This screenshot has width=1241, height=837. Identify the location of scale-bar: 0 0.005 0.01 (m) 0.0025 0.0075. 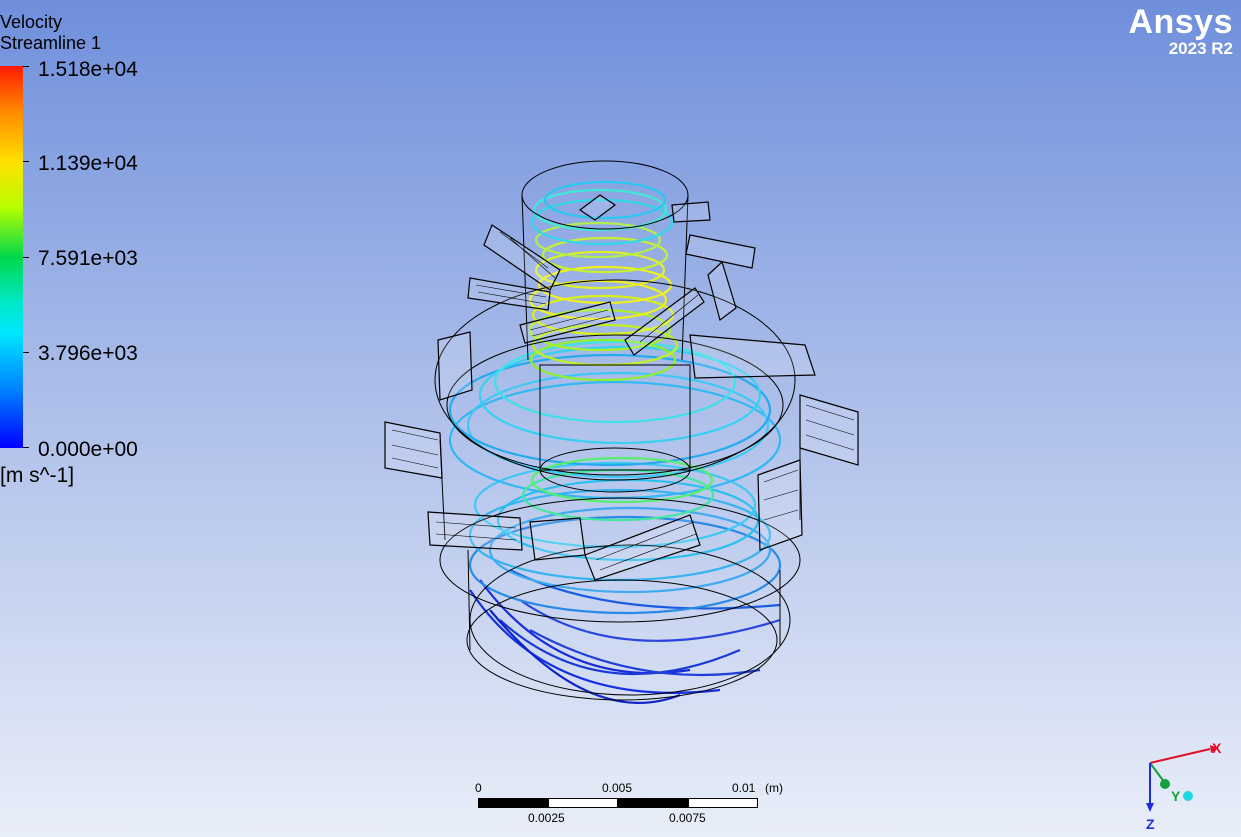
(635, 803).